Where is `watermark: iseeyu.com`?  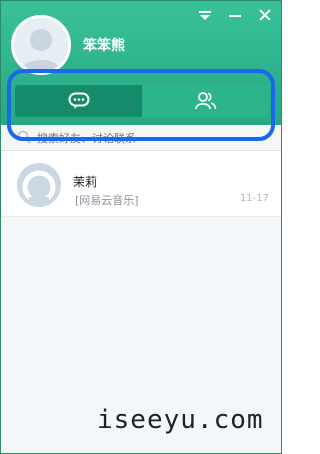 watermark: iseeyu.com is located at coordinates (180, 420).